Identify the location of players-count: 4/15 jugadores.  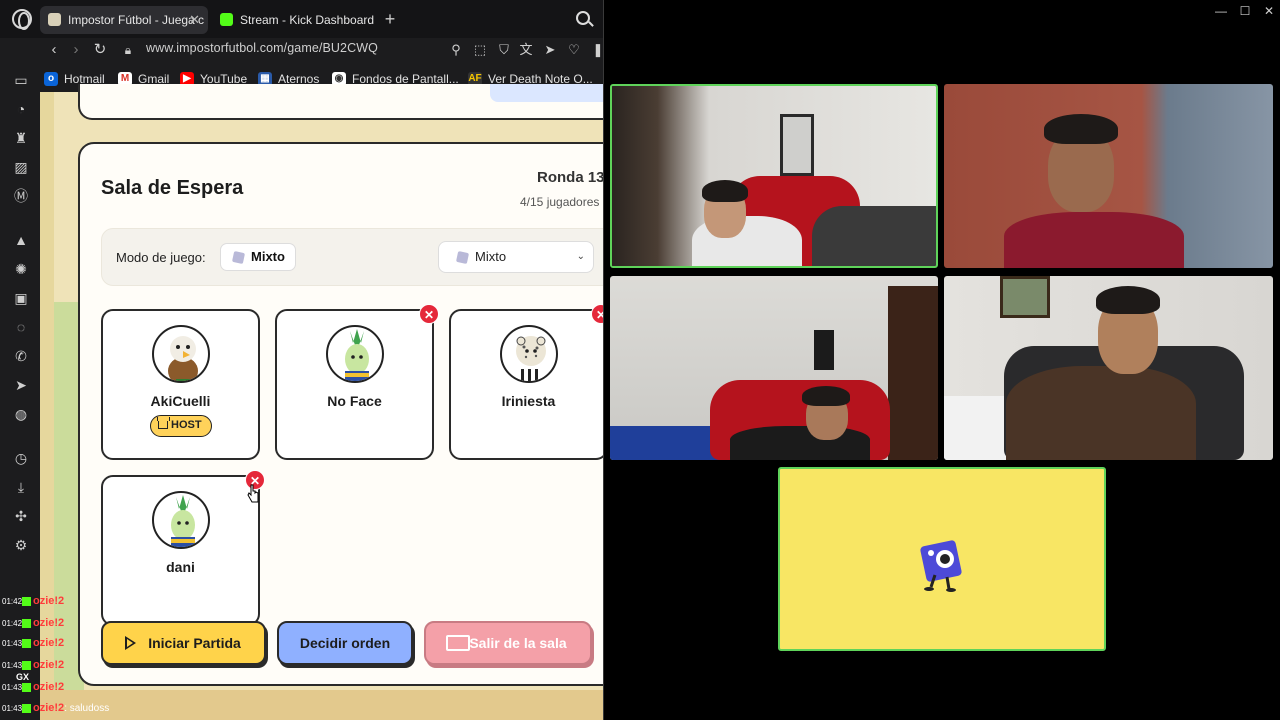
(560, 202).